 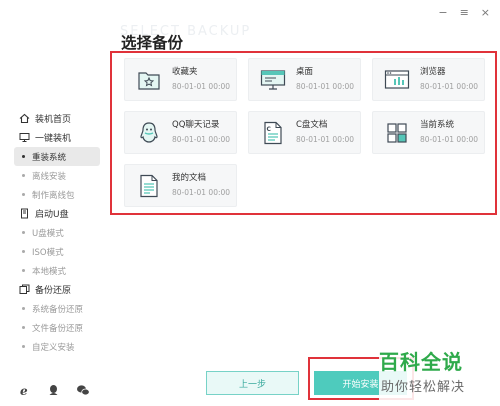 I want to click on backup-card-current-system: 当前系统 80-01-01 00:00, so click(x=428, y=132).